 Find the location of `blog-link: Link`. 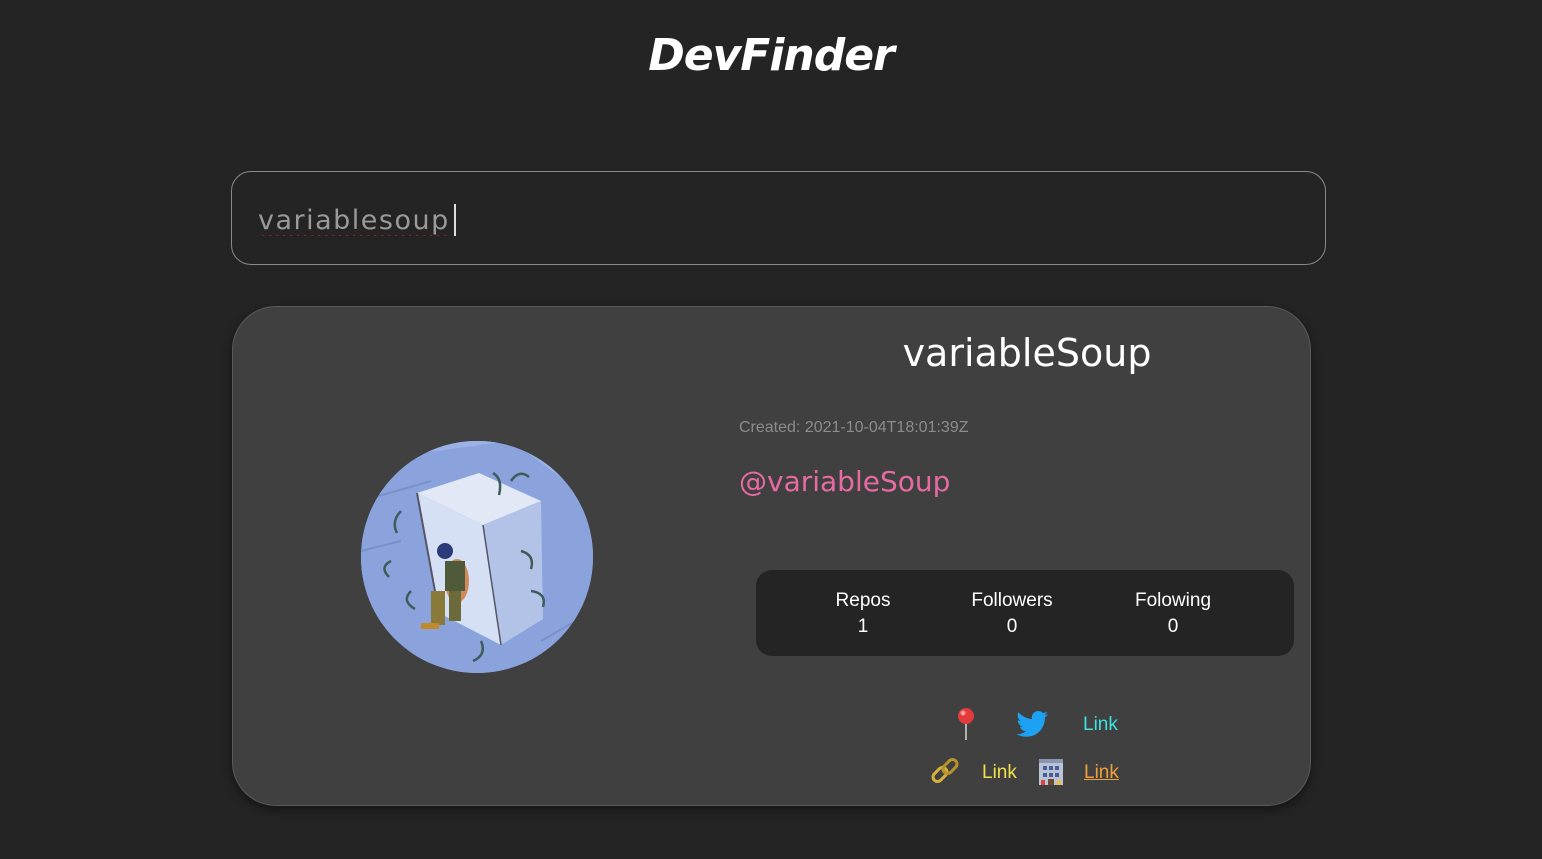

blog-link: Link is located at coordinates (999, 773).